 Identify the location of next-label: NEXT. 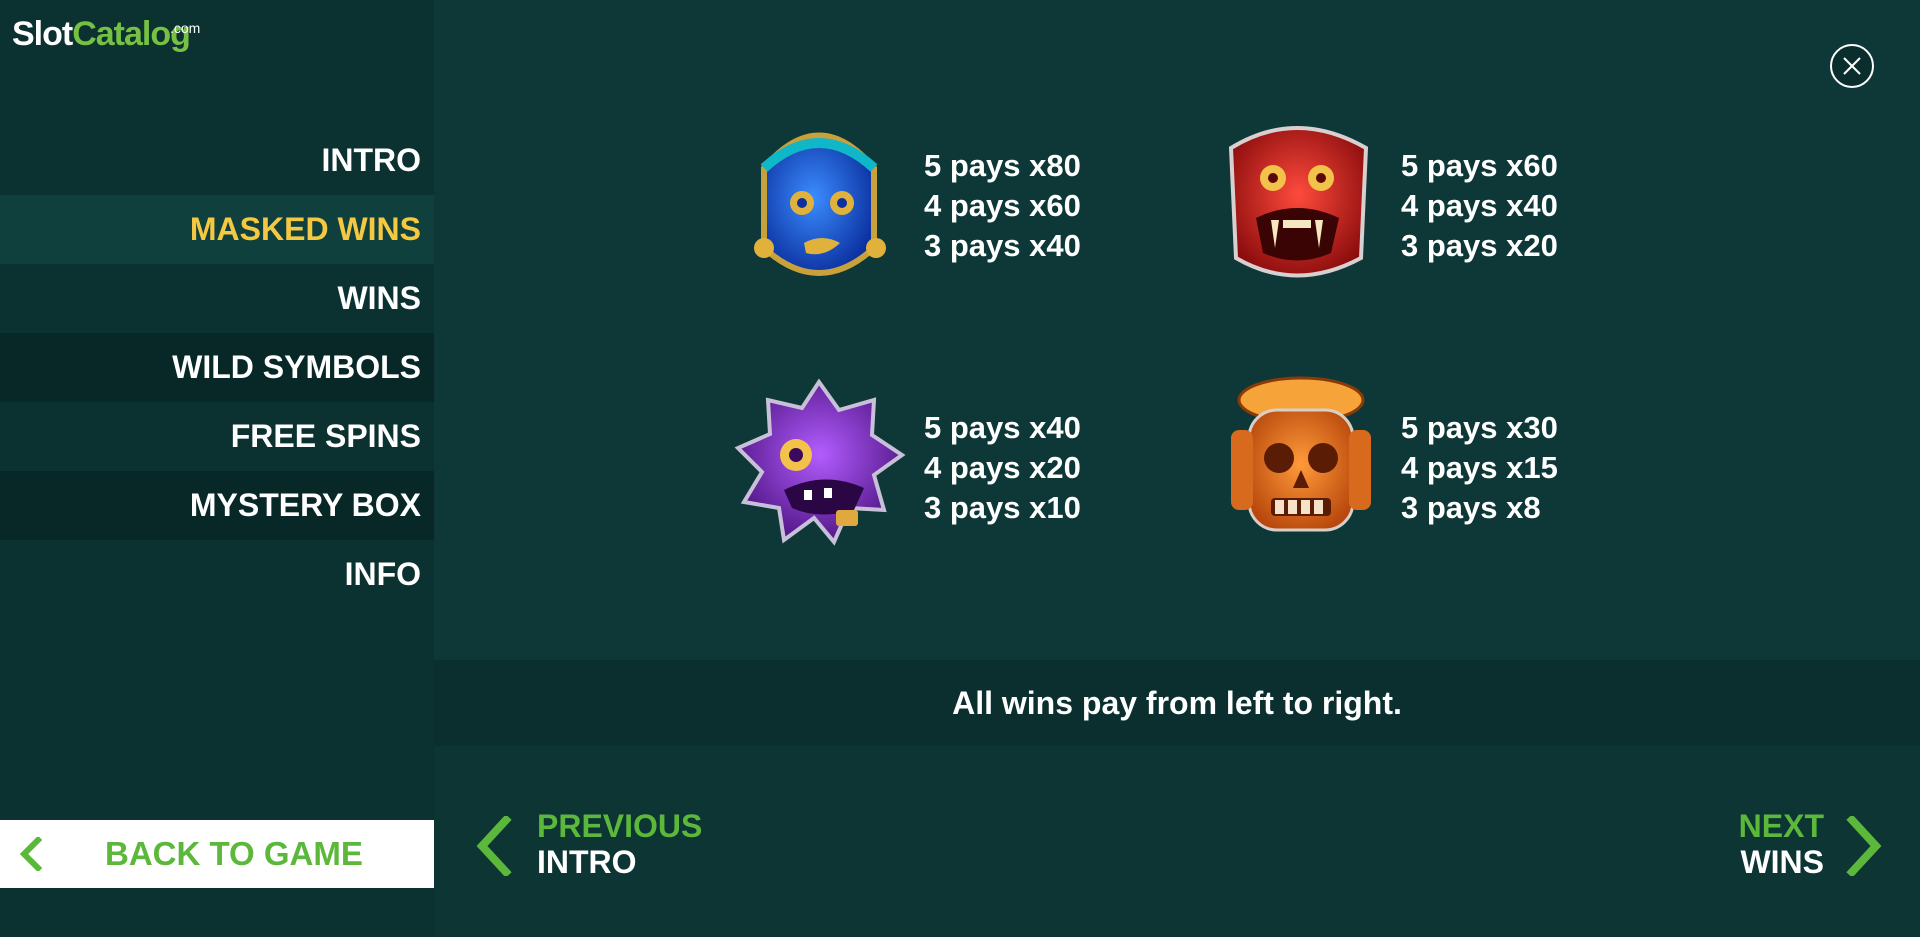
(1781, 826).